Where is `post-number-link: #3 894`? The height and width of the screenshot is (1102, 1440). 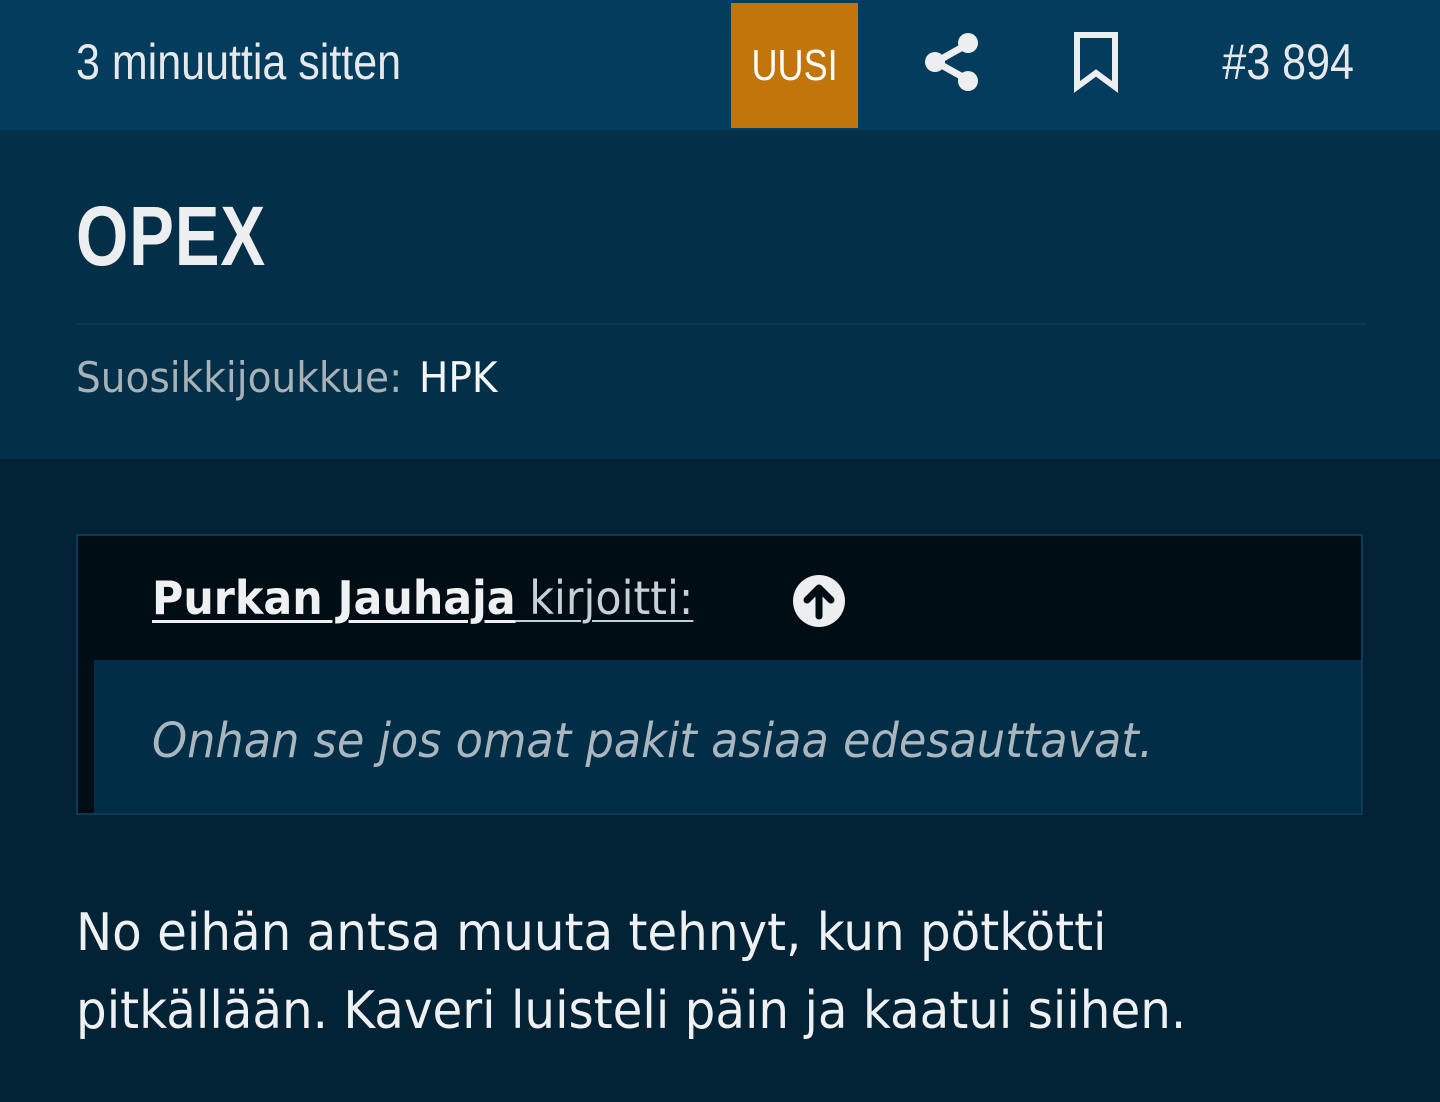 post-number-link: #3 894 is located at coordinates (1288, 62).